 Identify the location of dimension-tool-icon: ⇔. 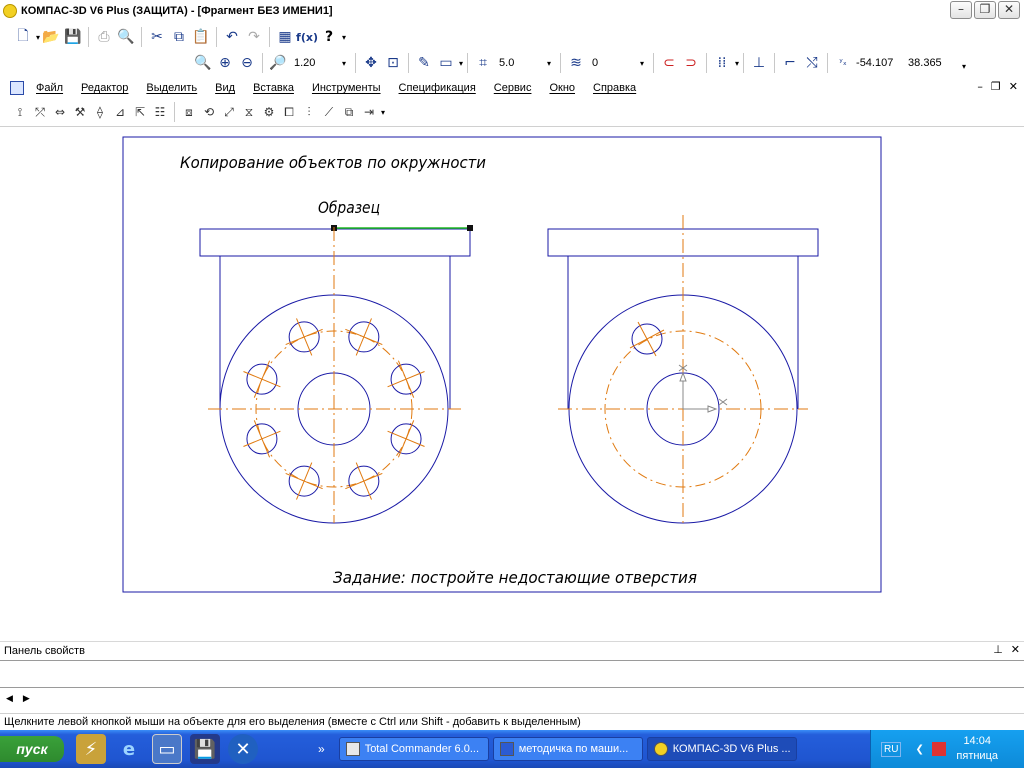
(60, 112).